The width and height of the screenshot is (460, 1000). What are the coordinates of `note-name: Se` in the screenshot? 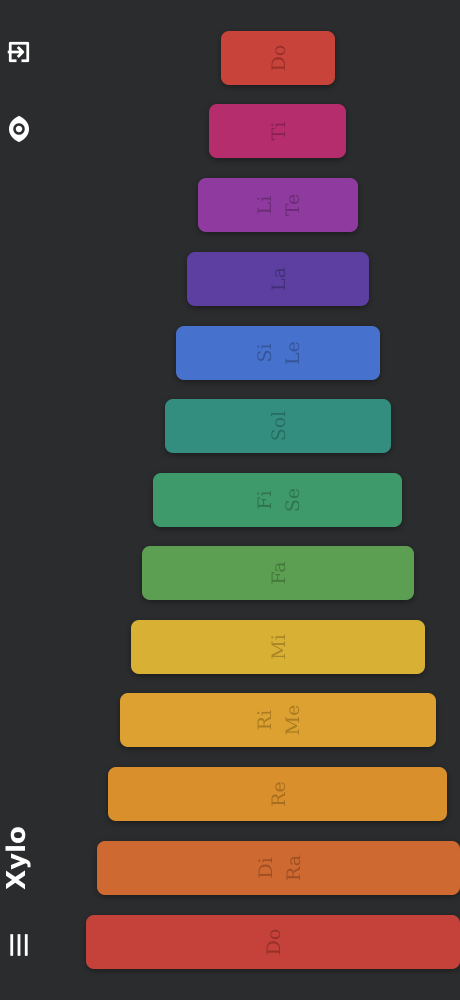 It's located at (292, 500).